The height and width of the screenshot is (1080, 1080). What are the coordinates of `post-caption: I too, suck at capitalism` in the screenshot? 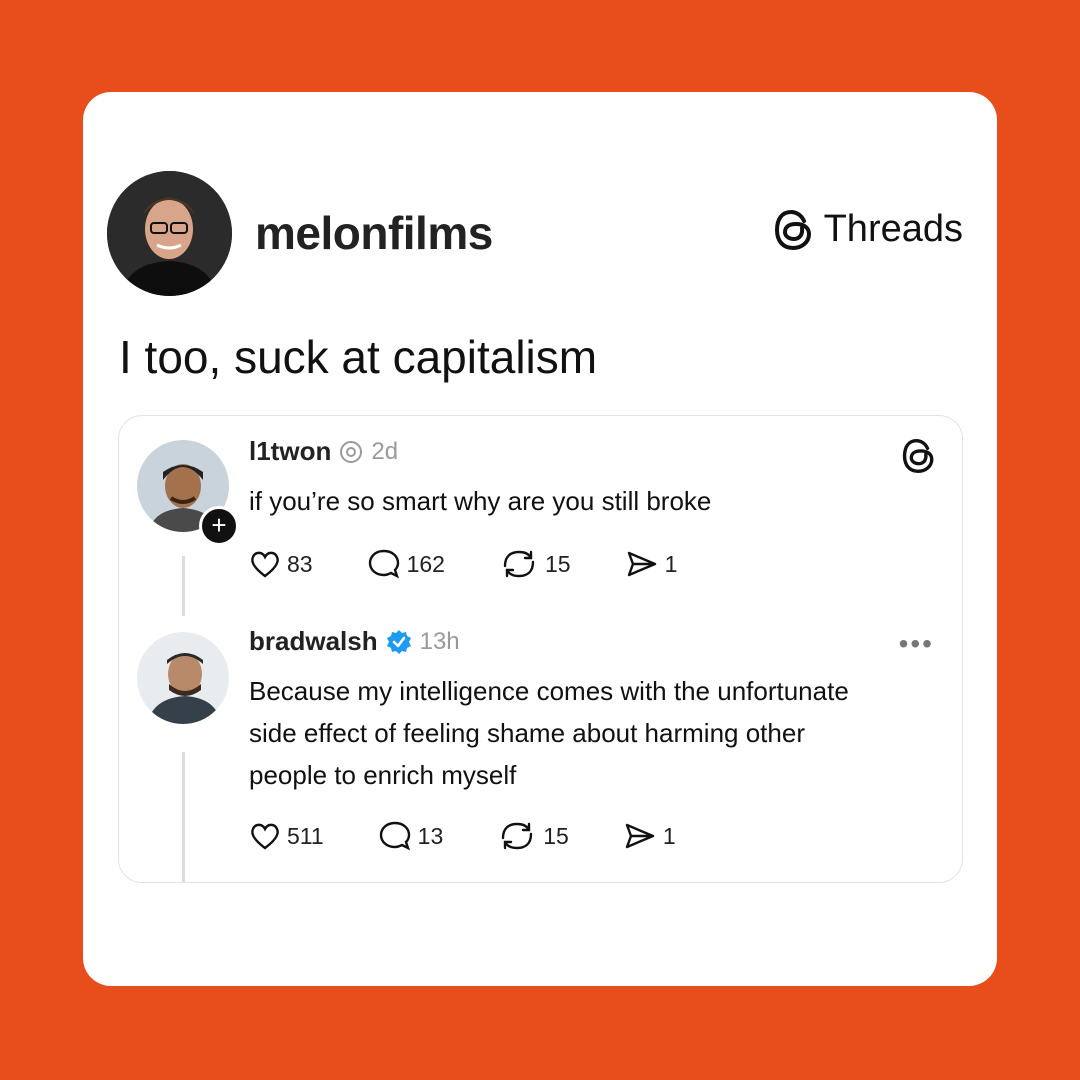 It's located at (358, 357).